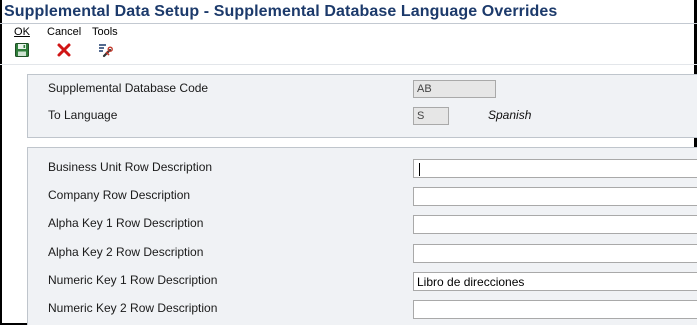 This screenshot has width=697, height=325. Describe the element at coordinates (126, 252) in the screenshot. I see `alpha-key-2-row-label: Alpha Key 2 Row Description` at that location.